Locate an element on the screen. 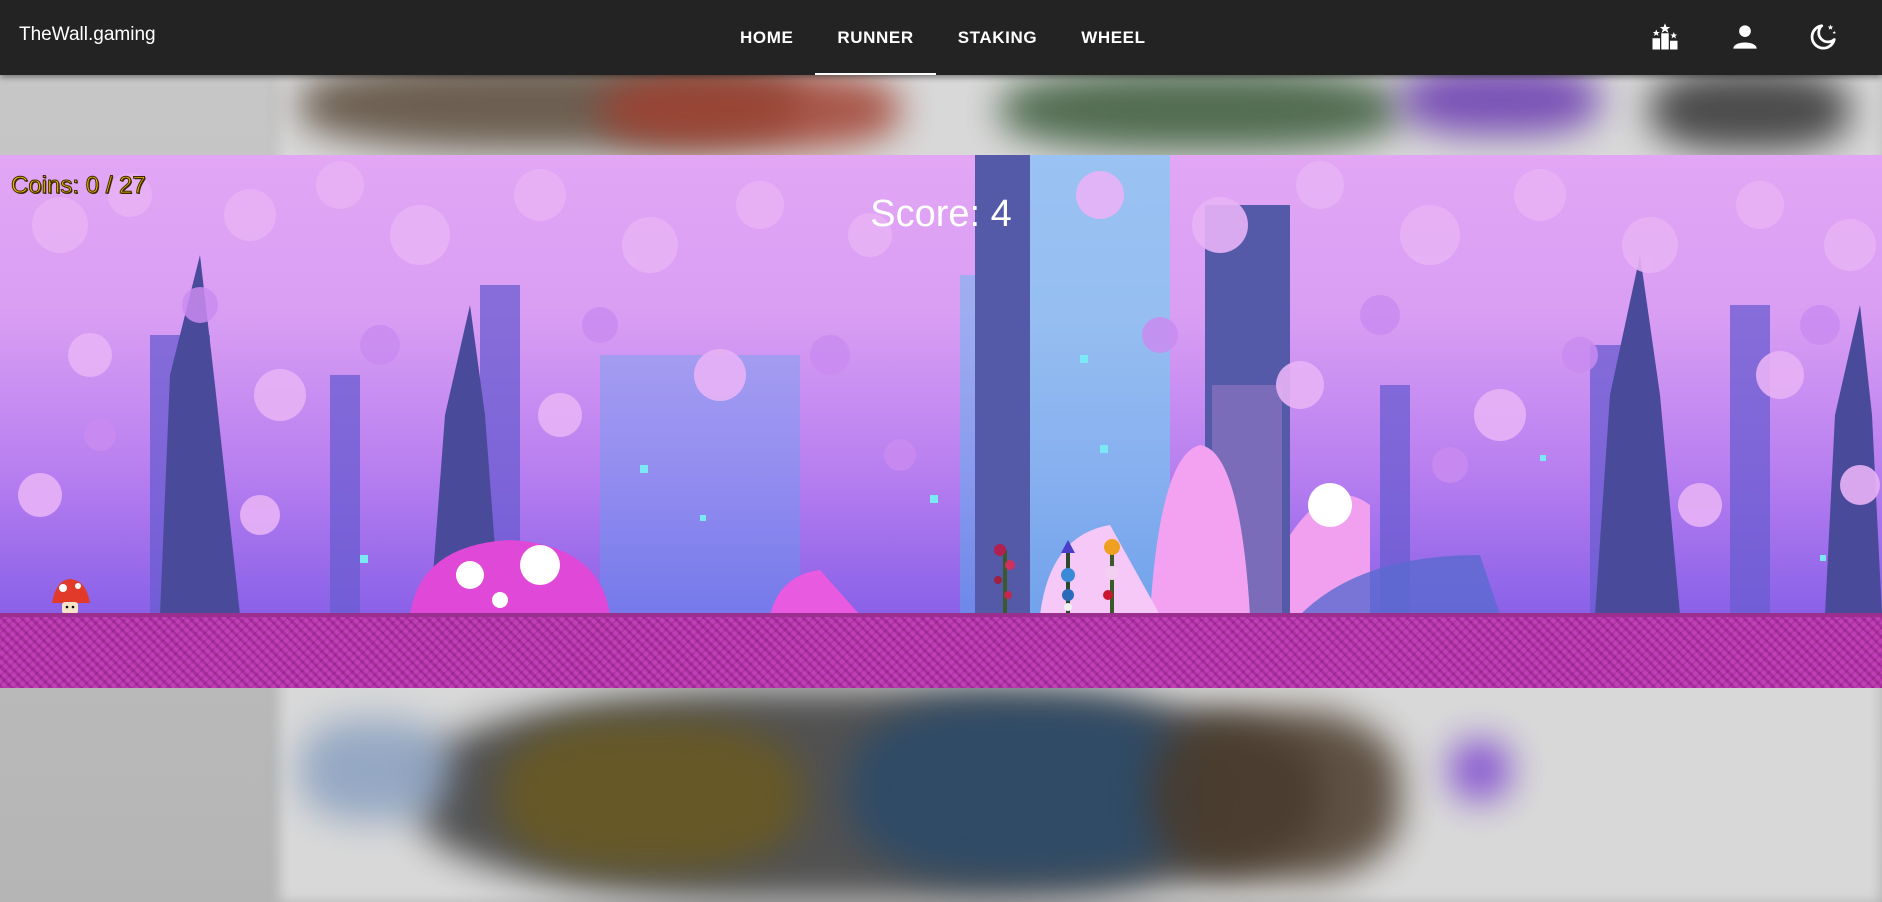 This screenshot has height=902, width=1882. account-icon is located at coordinates (1745, 37).